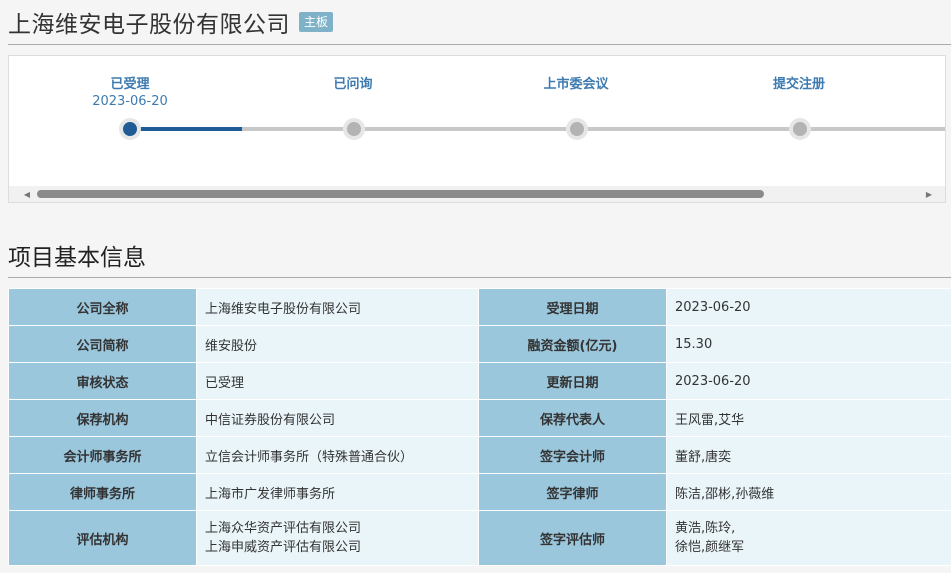 The image size is (951, 573). Describe the element at coordinates (149, 25) in the screenshot. I see `company-title: 上海维安电子股份有限公司` at that location.